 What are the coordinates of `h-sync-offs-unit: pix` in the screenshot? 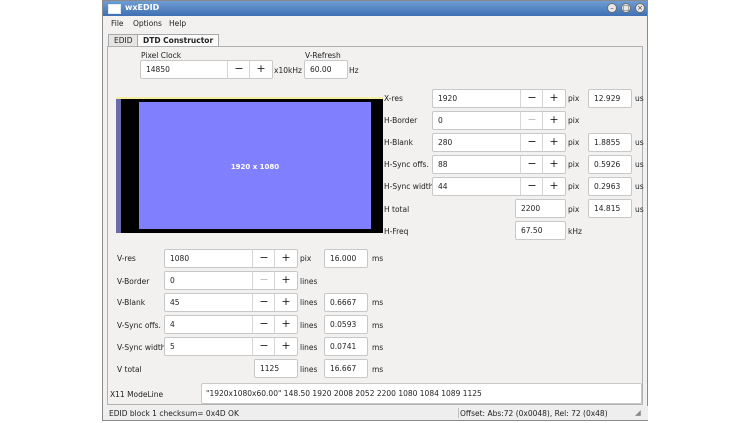 It's located at (574, 164).